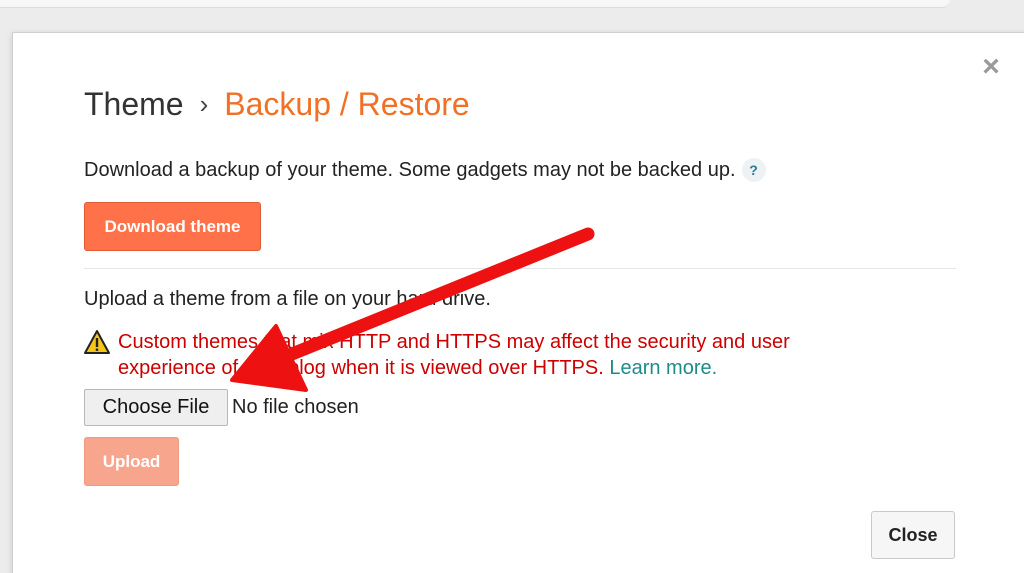  Describe the element at coordinates (156, 407) in the screenshot. I see `choose-file-button: Choose File` at that location.